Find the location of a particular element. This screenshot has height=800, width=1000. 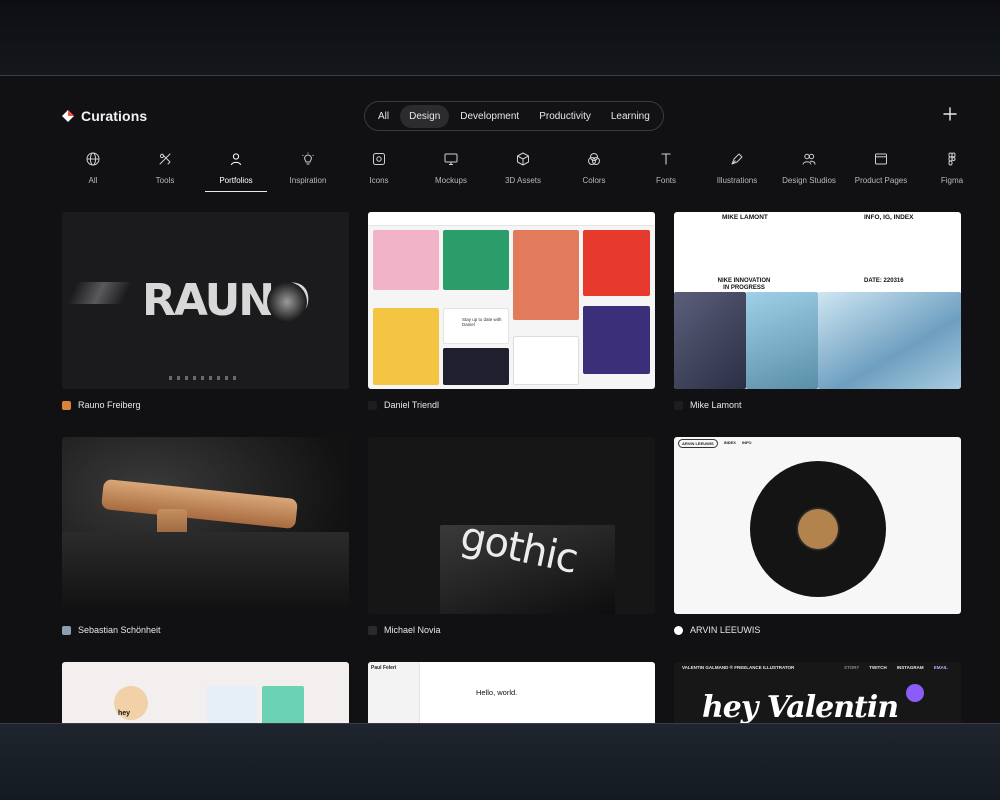

category-tools: Tools is located at coordinates (165, 171).